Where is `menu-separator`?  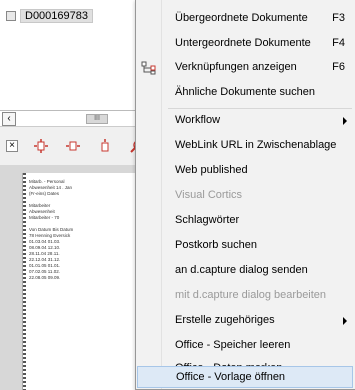
menu-separator is located at coordinates (260, 108).